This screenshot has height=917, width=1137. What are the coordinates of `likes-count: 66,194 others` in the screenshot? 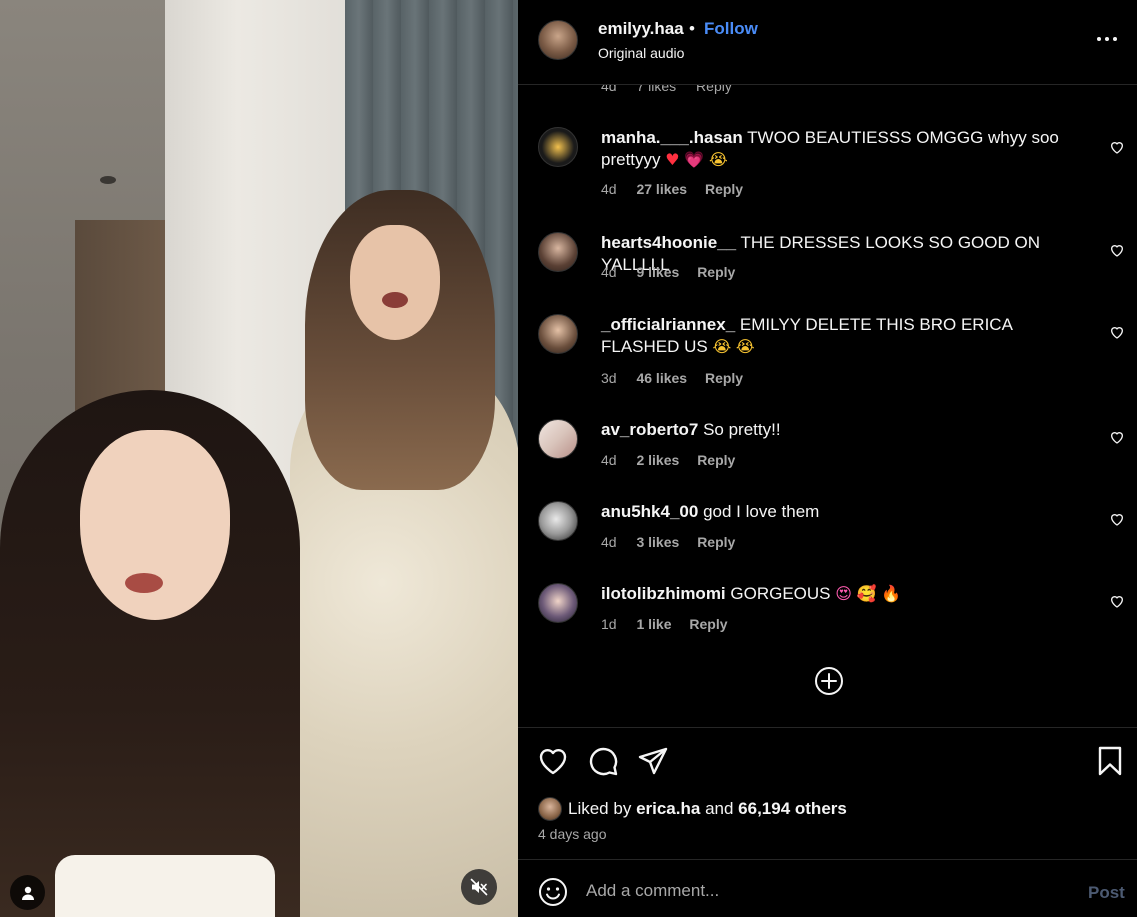 It's located at (792, 809).